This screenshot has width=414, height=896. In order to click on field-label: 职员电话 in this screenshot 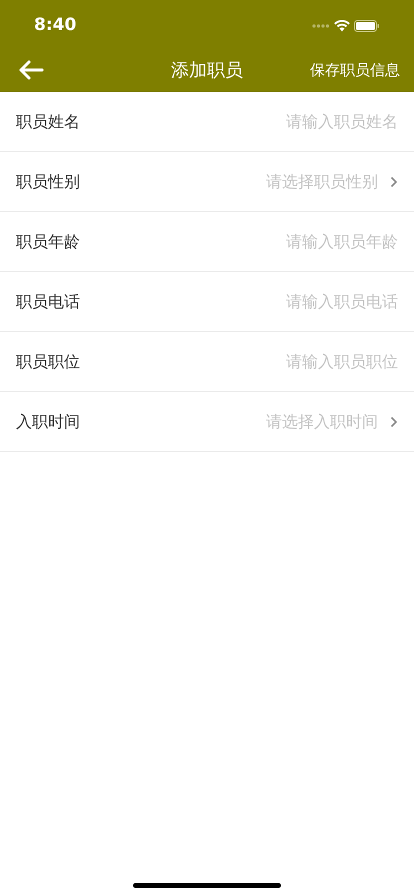, I will do `click(48, 301)`.